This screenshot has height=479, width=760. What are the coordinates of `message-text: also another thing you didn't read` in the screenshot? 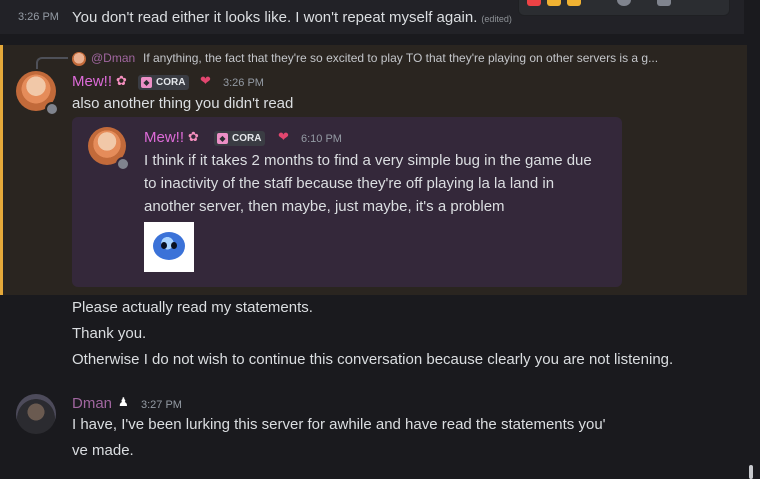 It's located at (183, 103).